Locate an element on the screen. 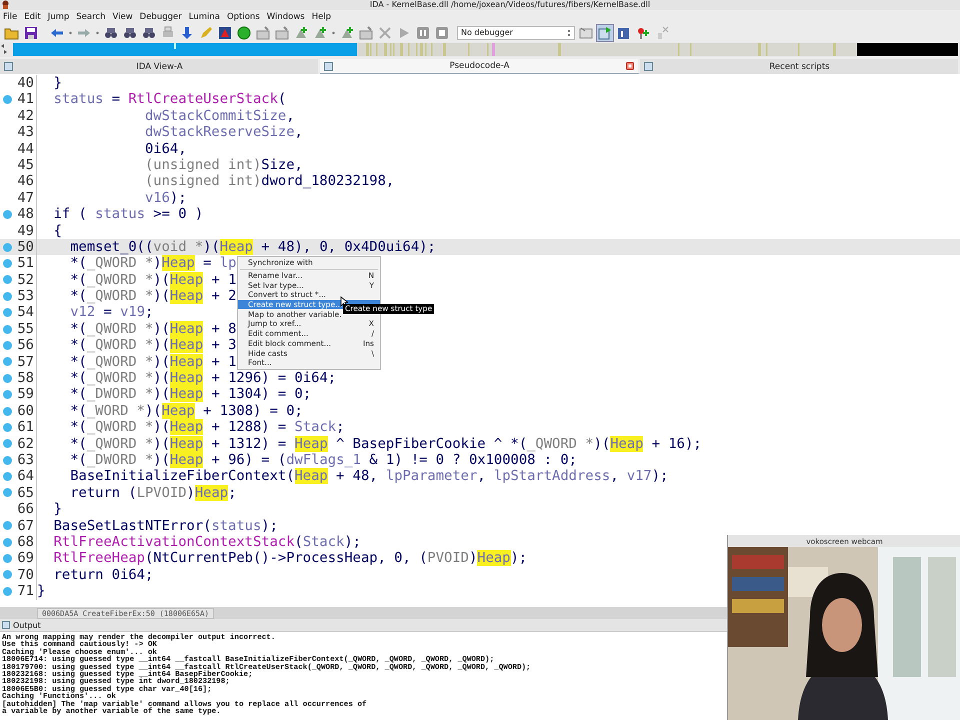 This screenshot has height=720, width=960. line-number: 67 is located at coordinates (25, 526).